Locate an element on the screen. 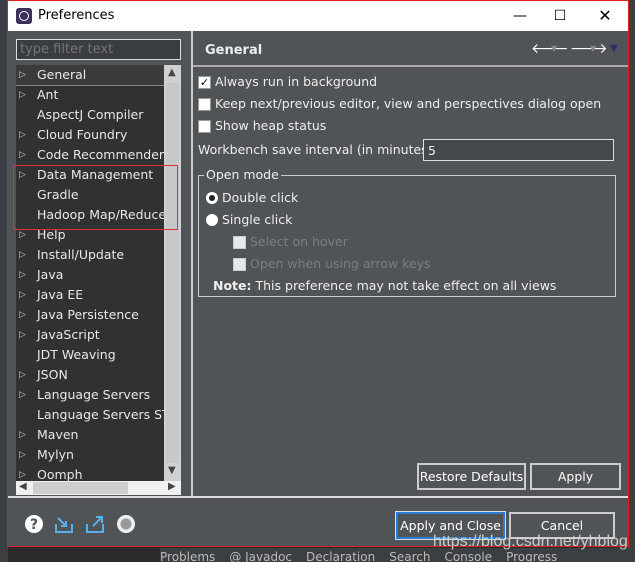 The height and width of the screenshot is (562, 635). tree-item: Language Servers STS is located at coordinates (90, 415).